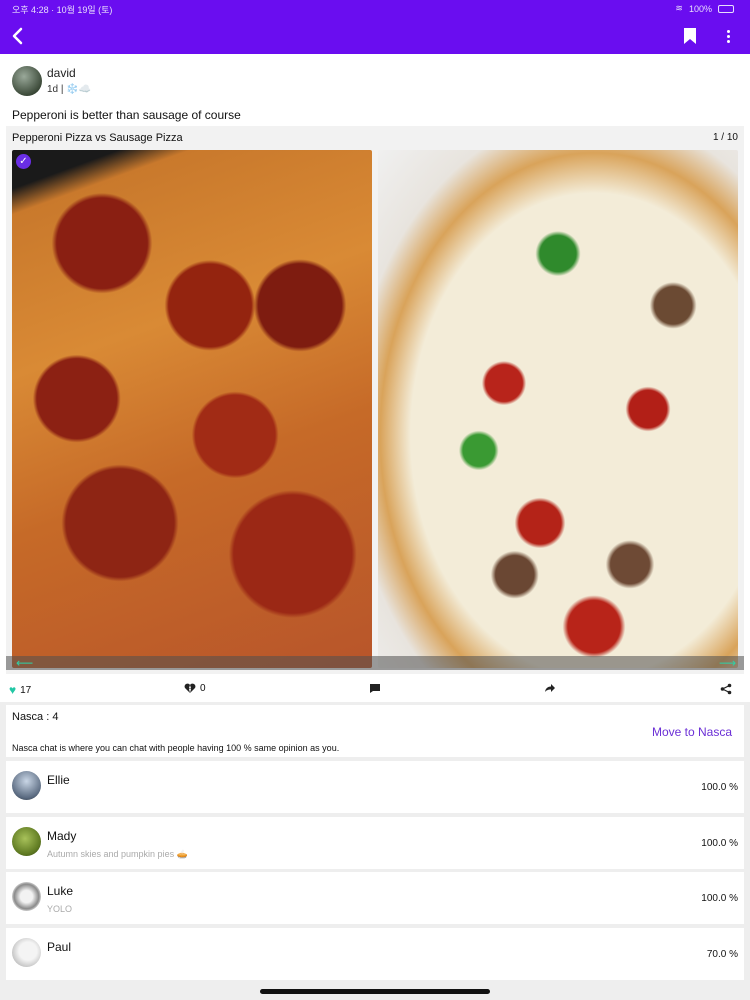 This screenshot has width=750, height=1000. Describe the element at coordinates (97, 138) in the screenshot. I see `poll-title: Pepperoni Pizza vs Sausage Pizza` at that location.